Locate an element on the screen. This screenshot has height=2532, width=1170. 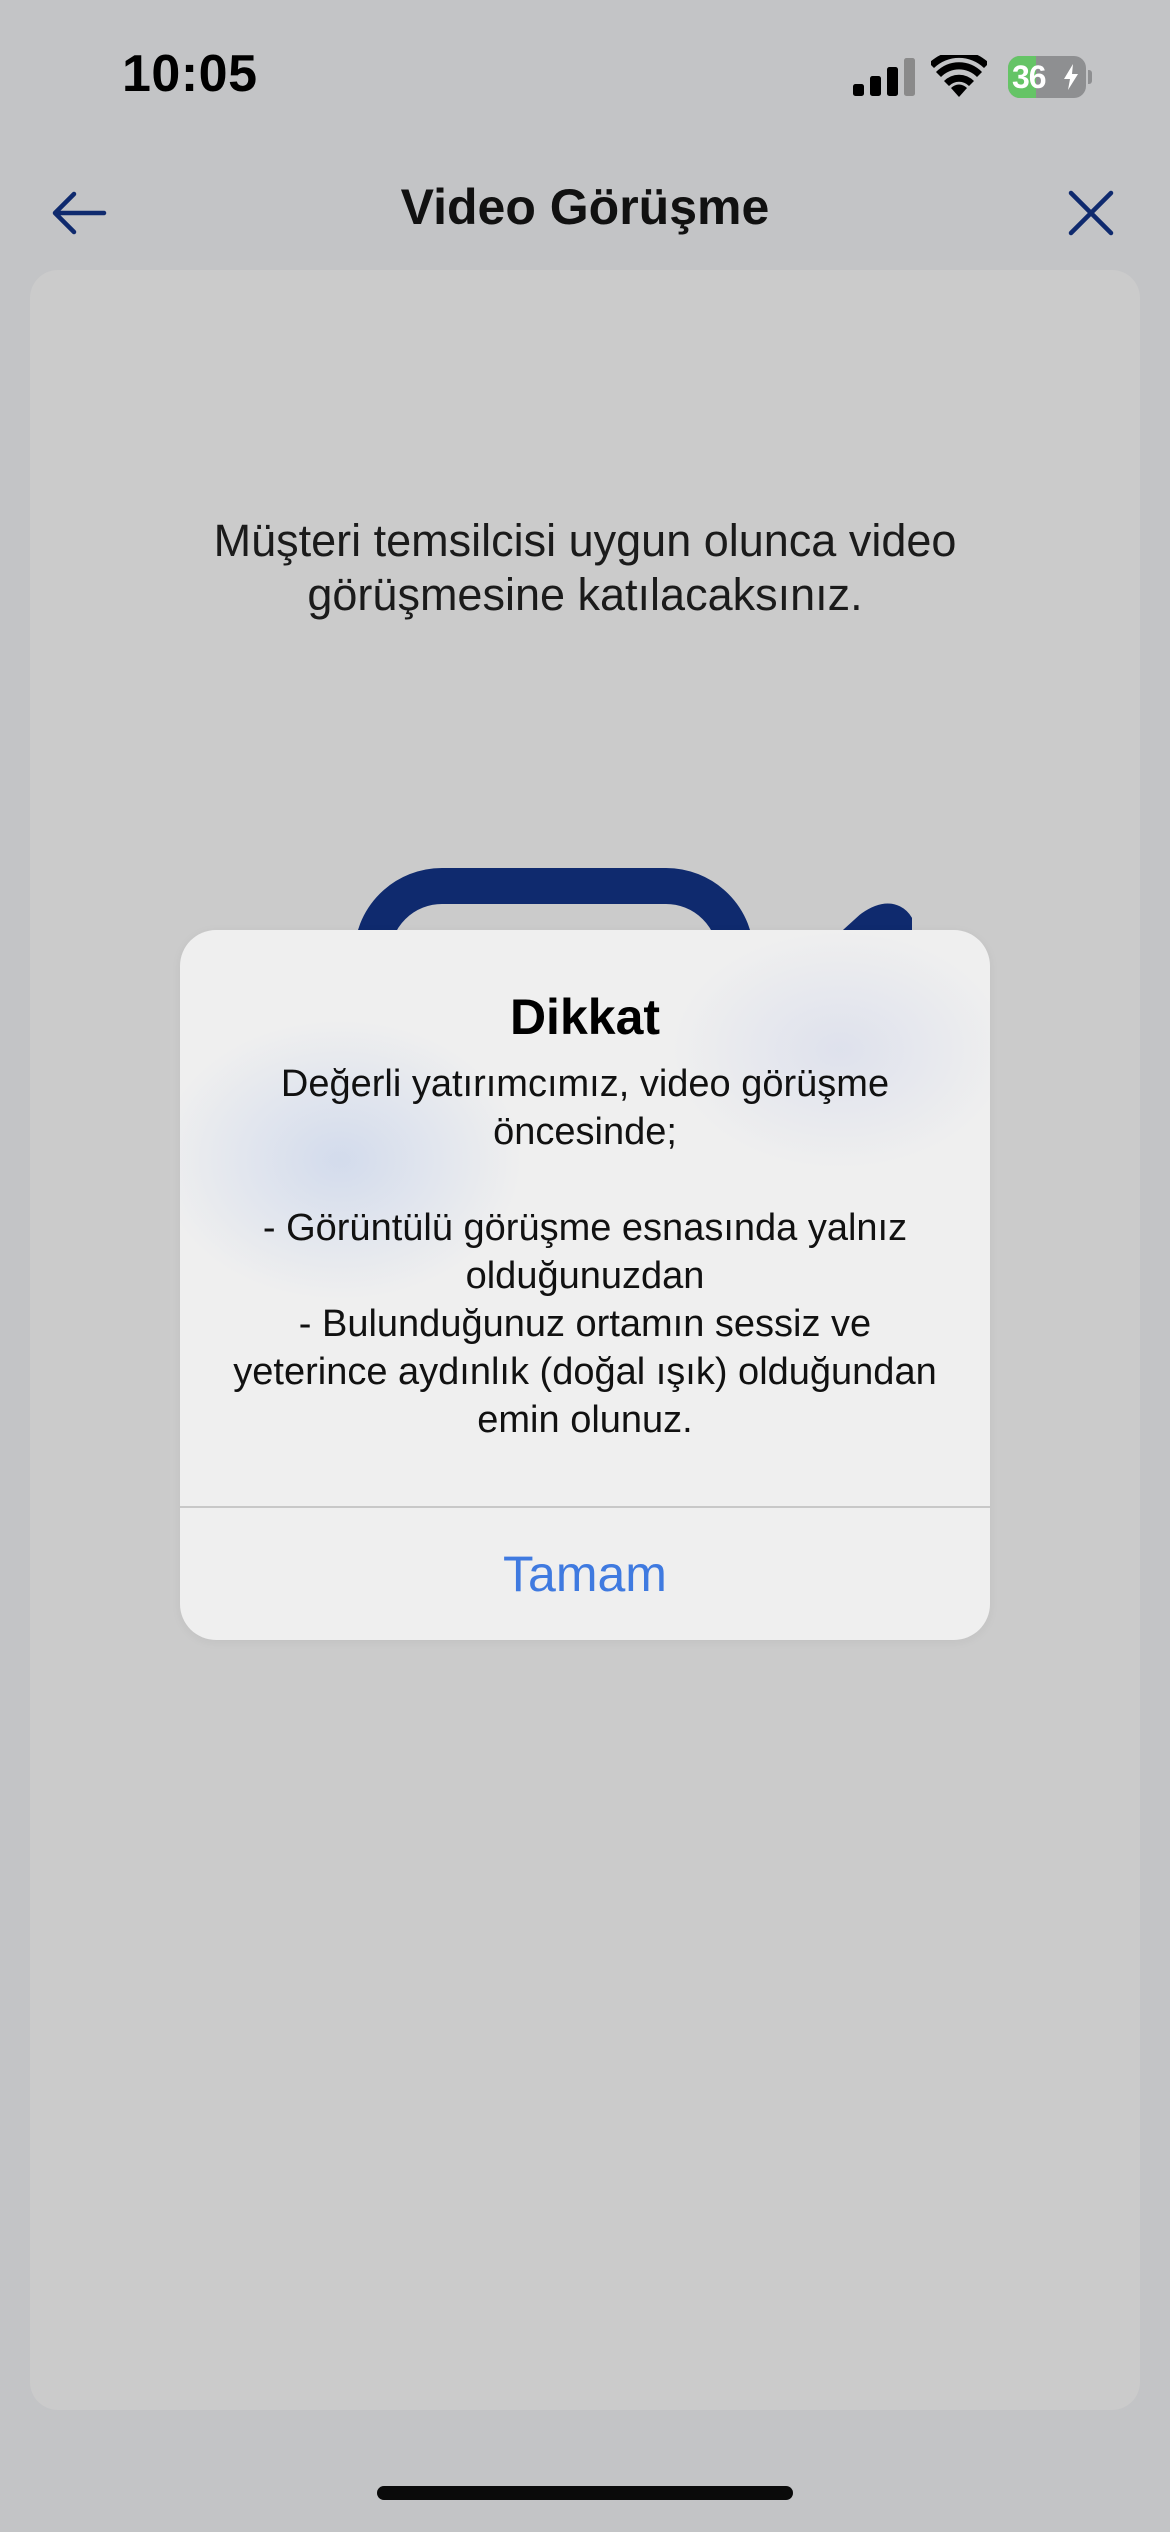
close-icon is located at coordinates (1091, 213).